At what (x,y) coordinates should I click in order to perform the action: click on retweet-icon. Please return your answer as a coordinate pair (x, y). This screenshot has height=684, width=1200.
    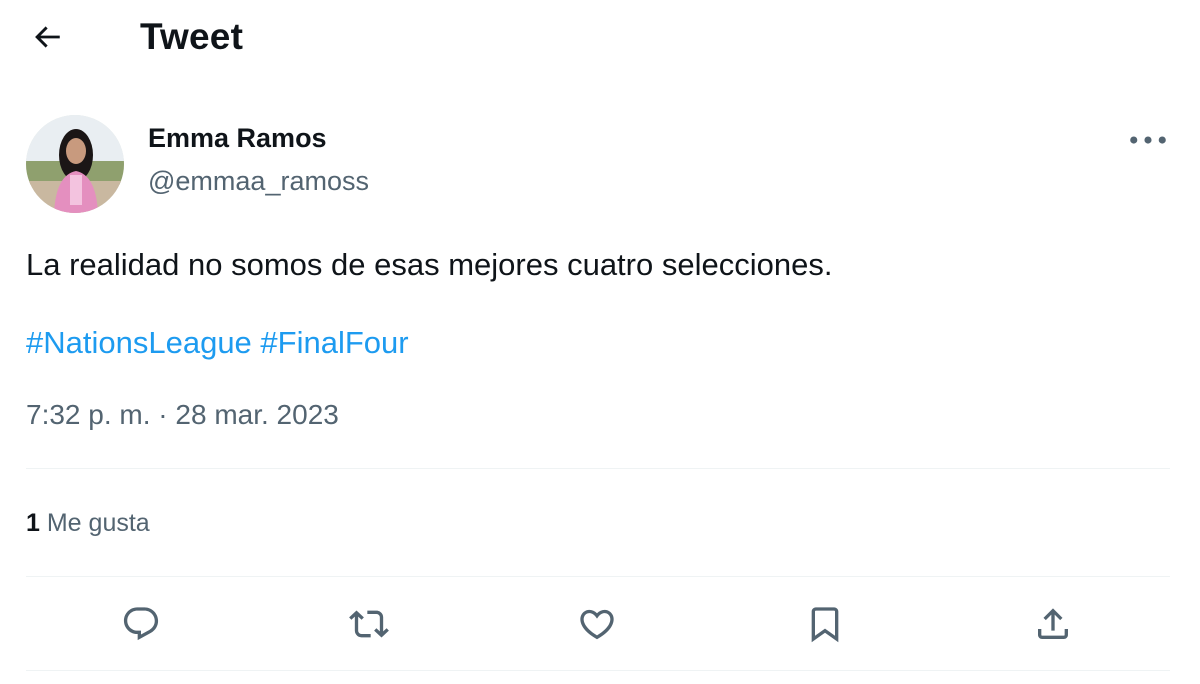
    Looking at the image, I should click on (369, 624).